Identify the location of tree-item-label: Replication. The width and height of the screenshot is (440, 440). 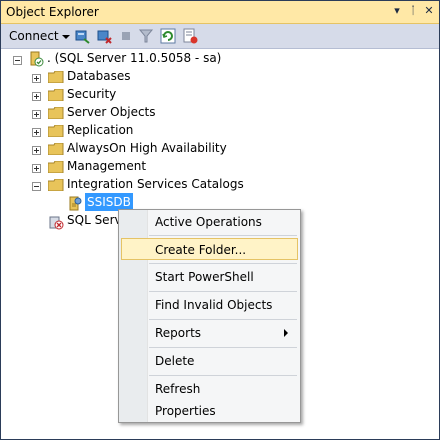
(100, 130).